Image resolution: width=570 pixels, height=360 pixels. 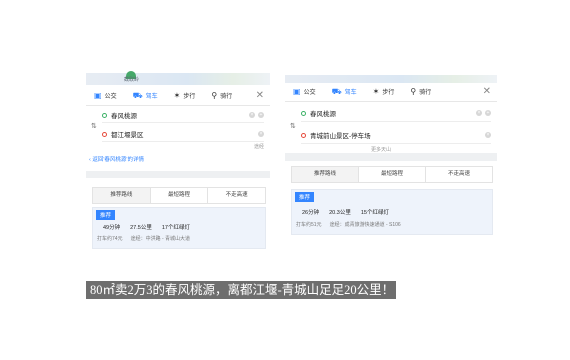 What do you see at coordinates (146, 228) in the screenshot?
I see `route-summary: 49分钟 27.5公里 17个红绿灯` at bounding box center [146, 228].